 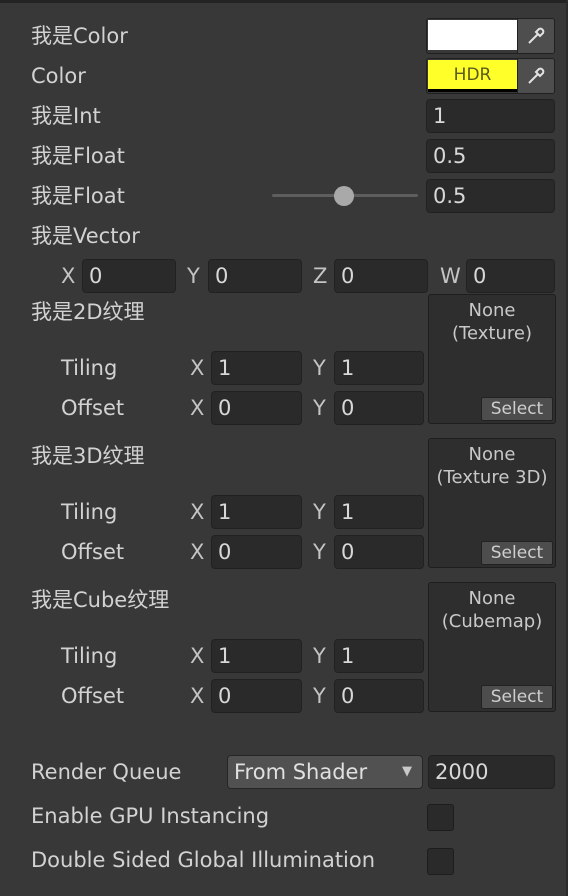 I want to click on gpu-instancing-label: Enable GPU Instancing, so click(x=150, y=816).